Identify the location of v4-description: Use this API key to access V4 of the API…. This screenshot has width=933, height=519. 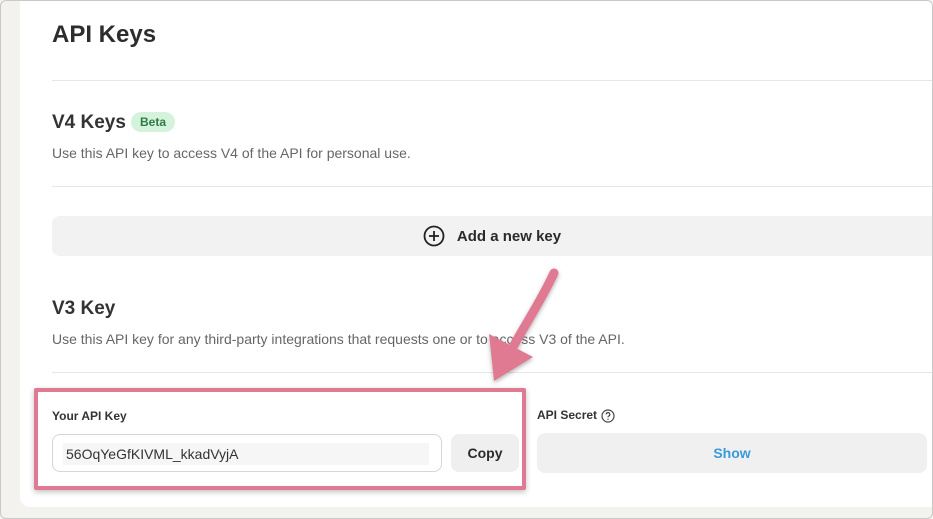
(231, 153).